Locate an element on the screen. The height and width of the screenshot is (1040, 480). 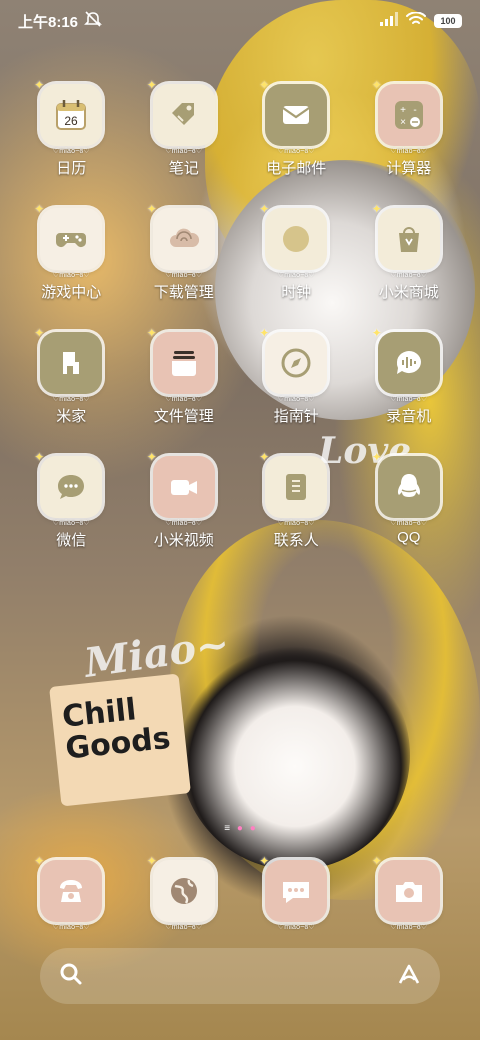
app-calculator: + - × ✦ ♡miao~ɞ♡ 计算器 is located at coordinates (409, 143).